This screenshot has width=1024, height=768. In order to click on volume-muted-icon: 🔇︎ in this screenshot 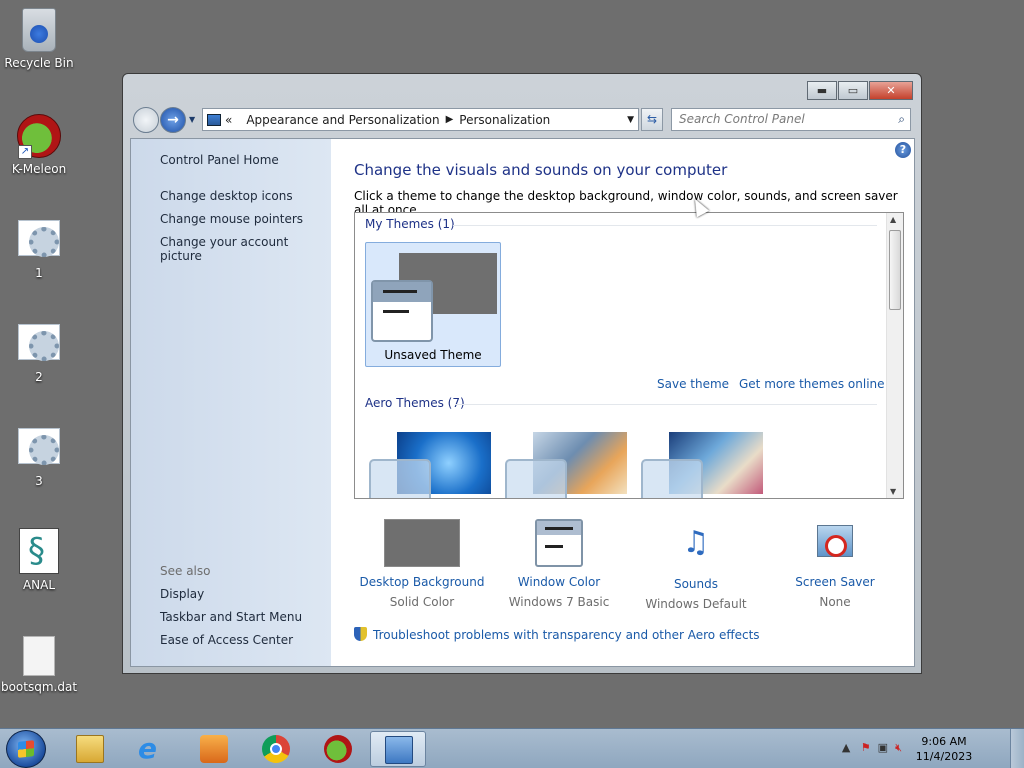, I will do `click(898, 747)`.